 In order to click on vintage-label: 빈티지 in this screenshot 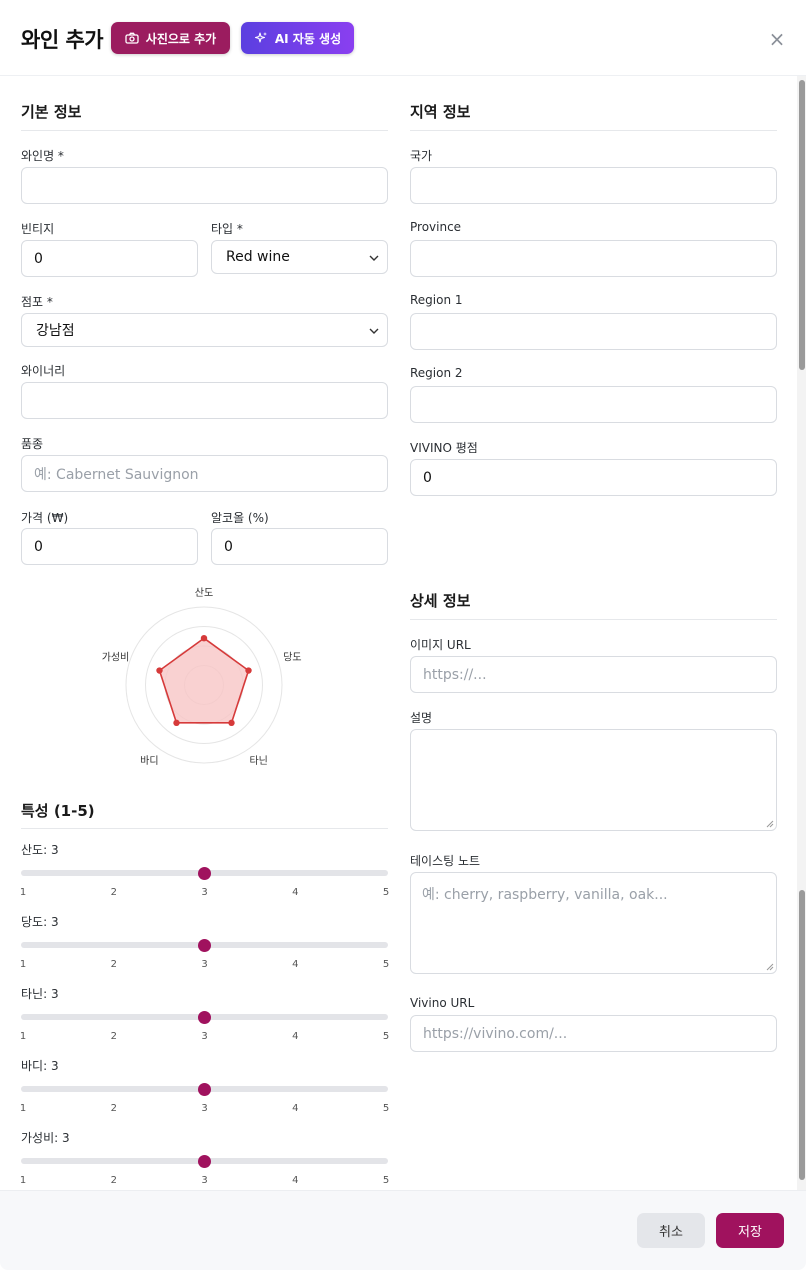, I will do `click(38, 229)`.